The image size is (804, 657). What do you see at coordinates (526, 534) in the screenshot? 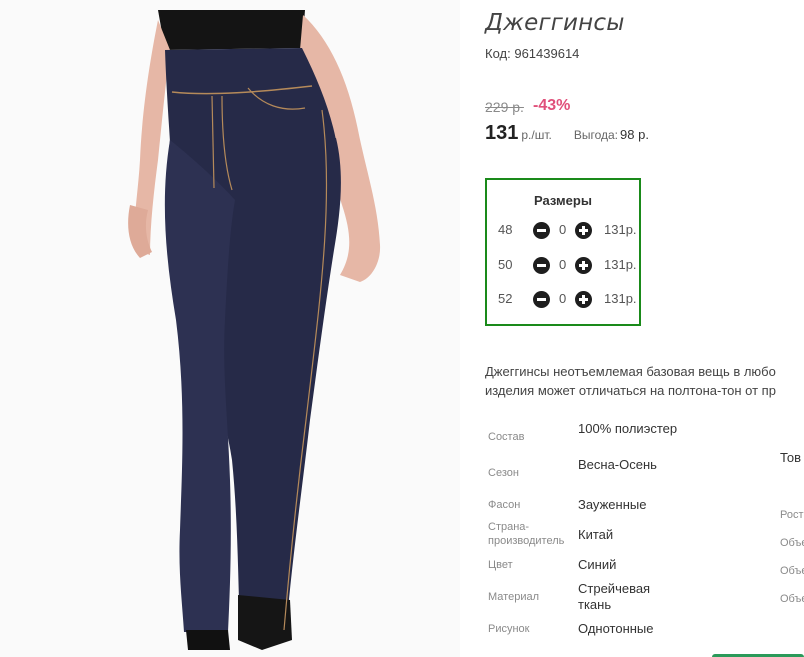
I see `property-label: Страна-производитель` at bounding box center [526, 534].